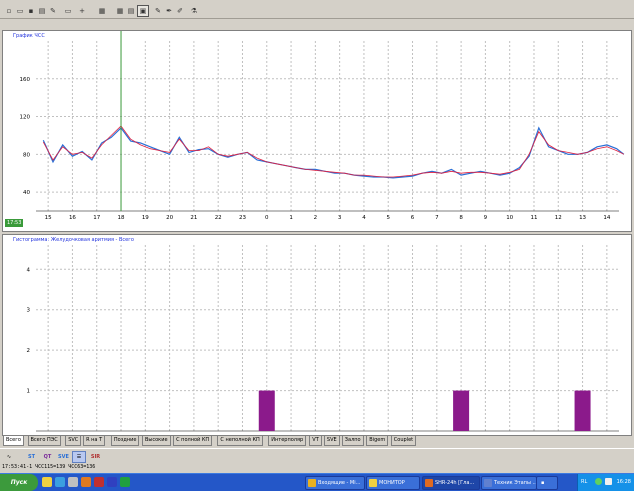 This screenshot has width=634, height=491. I want to click on hr-x-tick: 10, so click(509, 218).